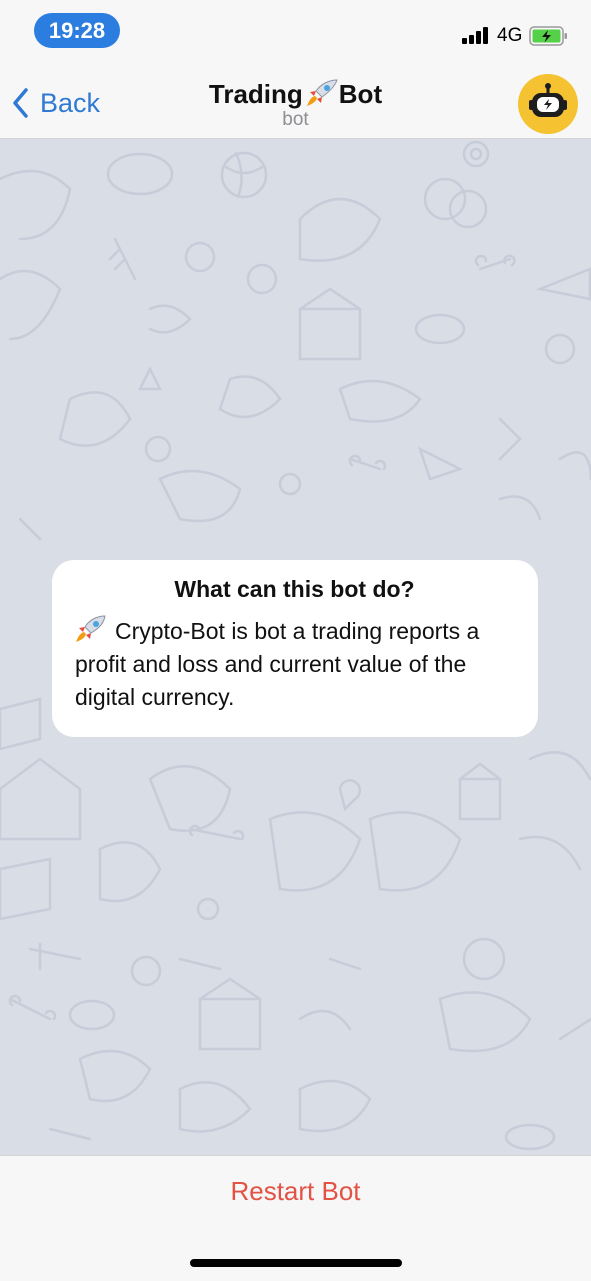  Describe the element at coordinates (548, 100) in the screenshot. I see `astronaut-helmet-icon` at that location.